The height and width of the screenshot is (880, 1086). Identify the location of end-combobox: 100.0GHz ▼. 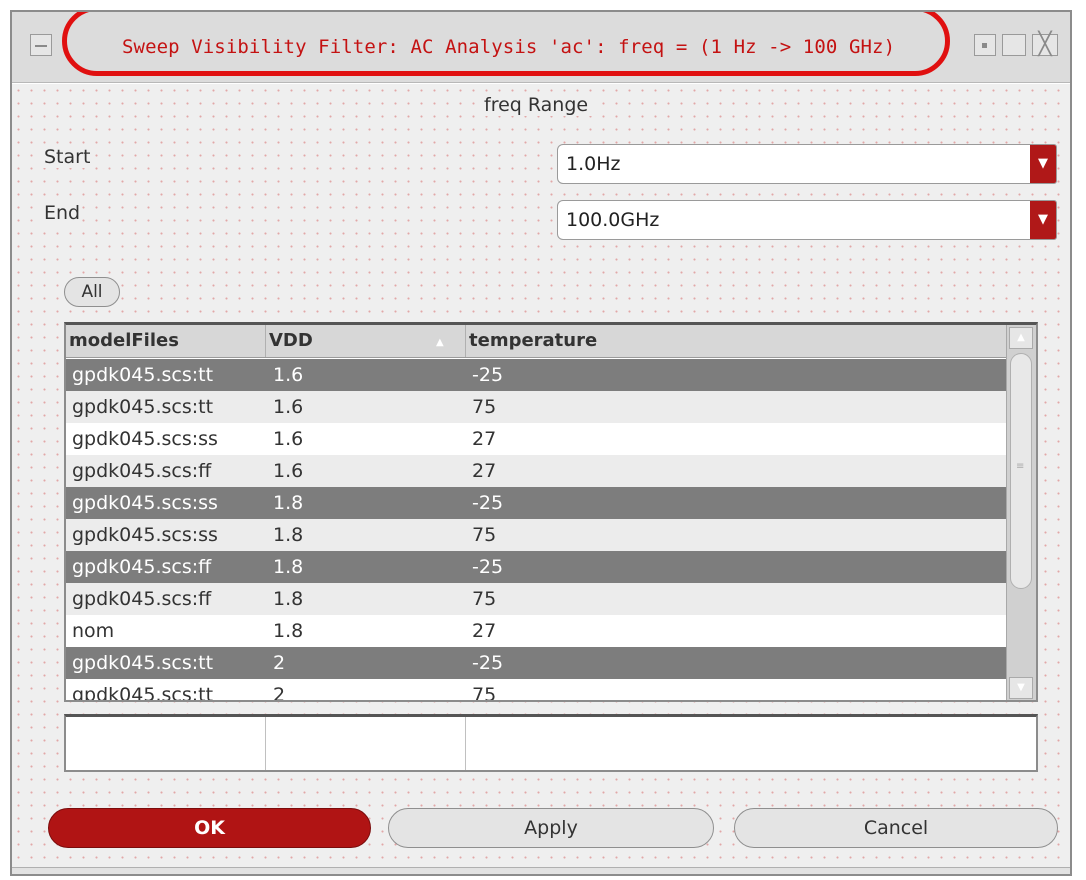
(807, 220).